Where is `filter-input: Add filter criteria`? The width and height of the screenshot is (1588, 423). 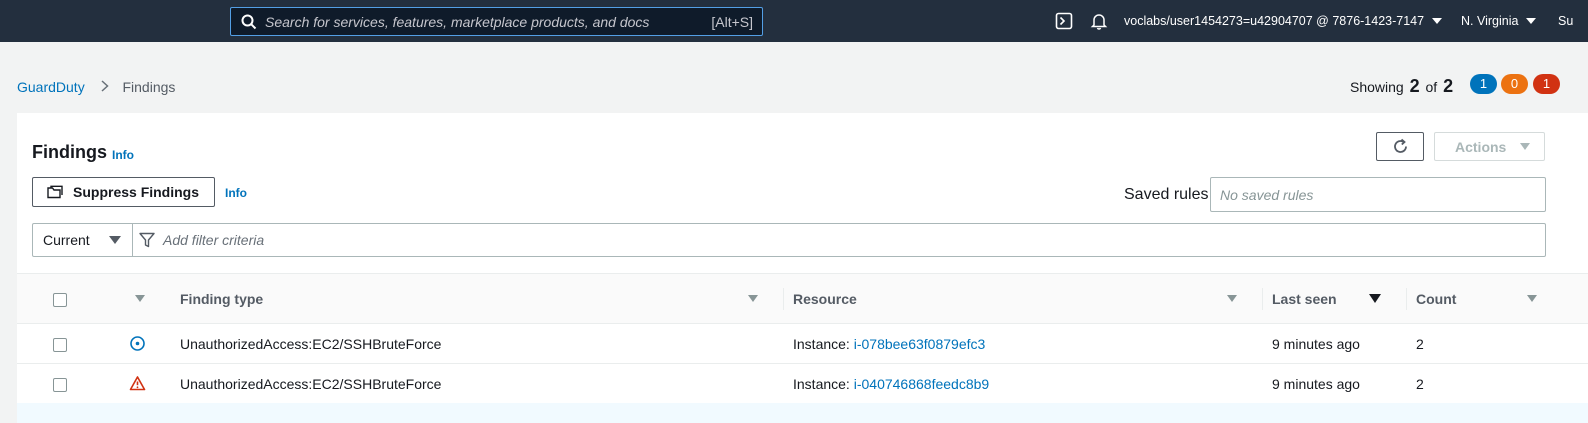 filter-input: Add filter criteria is located at coordinates (213, 240).